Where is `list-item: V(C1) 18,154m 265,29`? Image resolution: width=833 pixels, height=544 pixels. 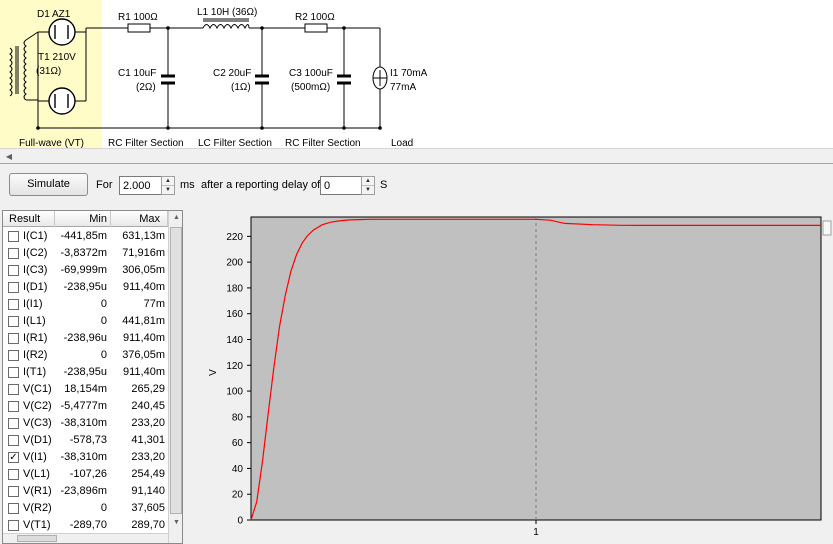 list-item: V(C1) 18,154m 265,29 is located at coordinates (85, 389).